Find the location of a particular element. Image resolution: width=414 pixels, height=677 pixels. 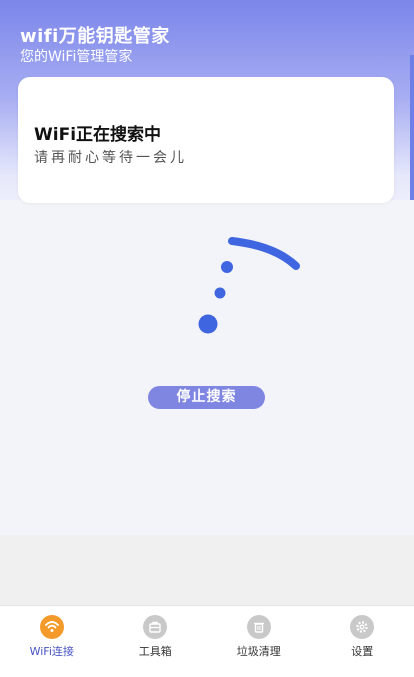

tab-trash-clean: 垃圾清理 is located at coordinates (259, 641).